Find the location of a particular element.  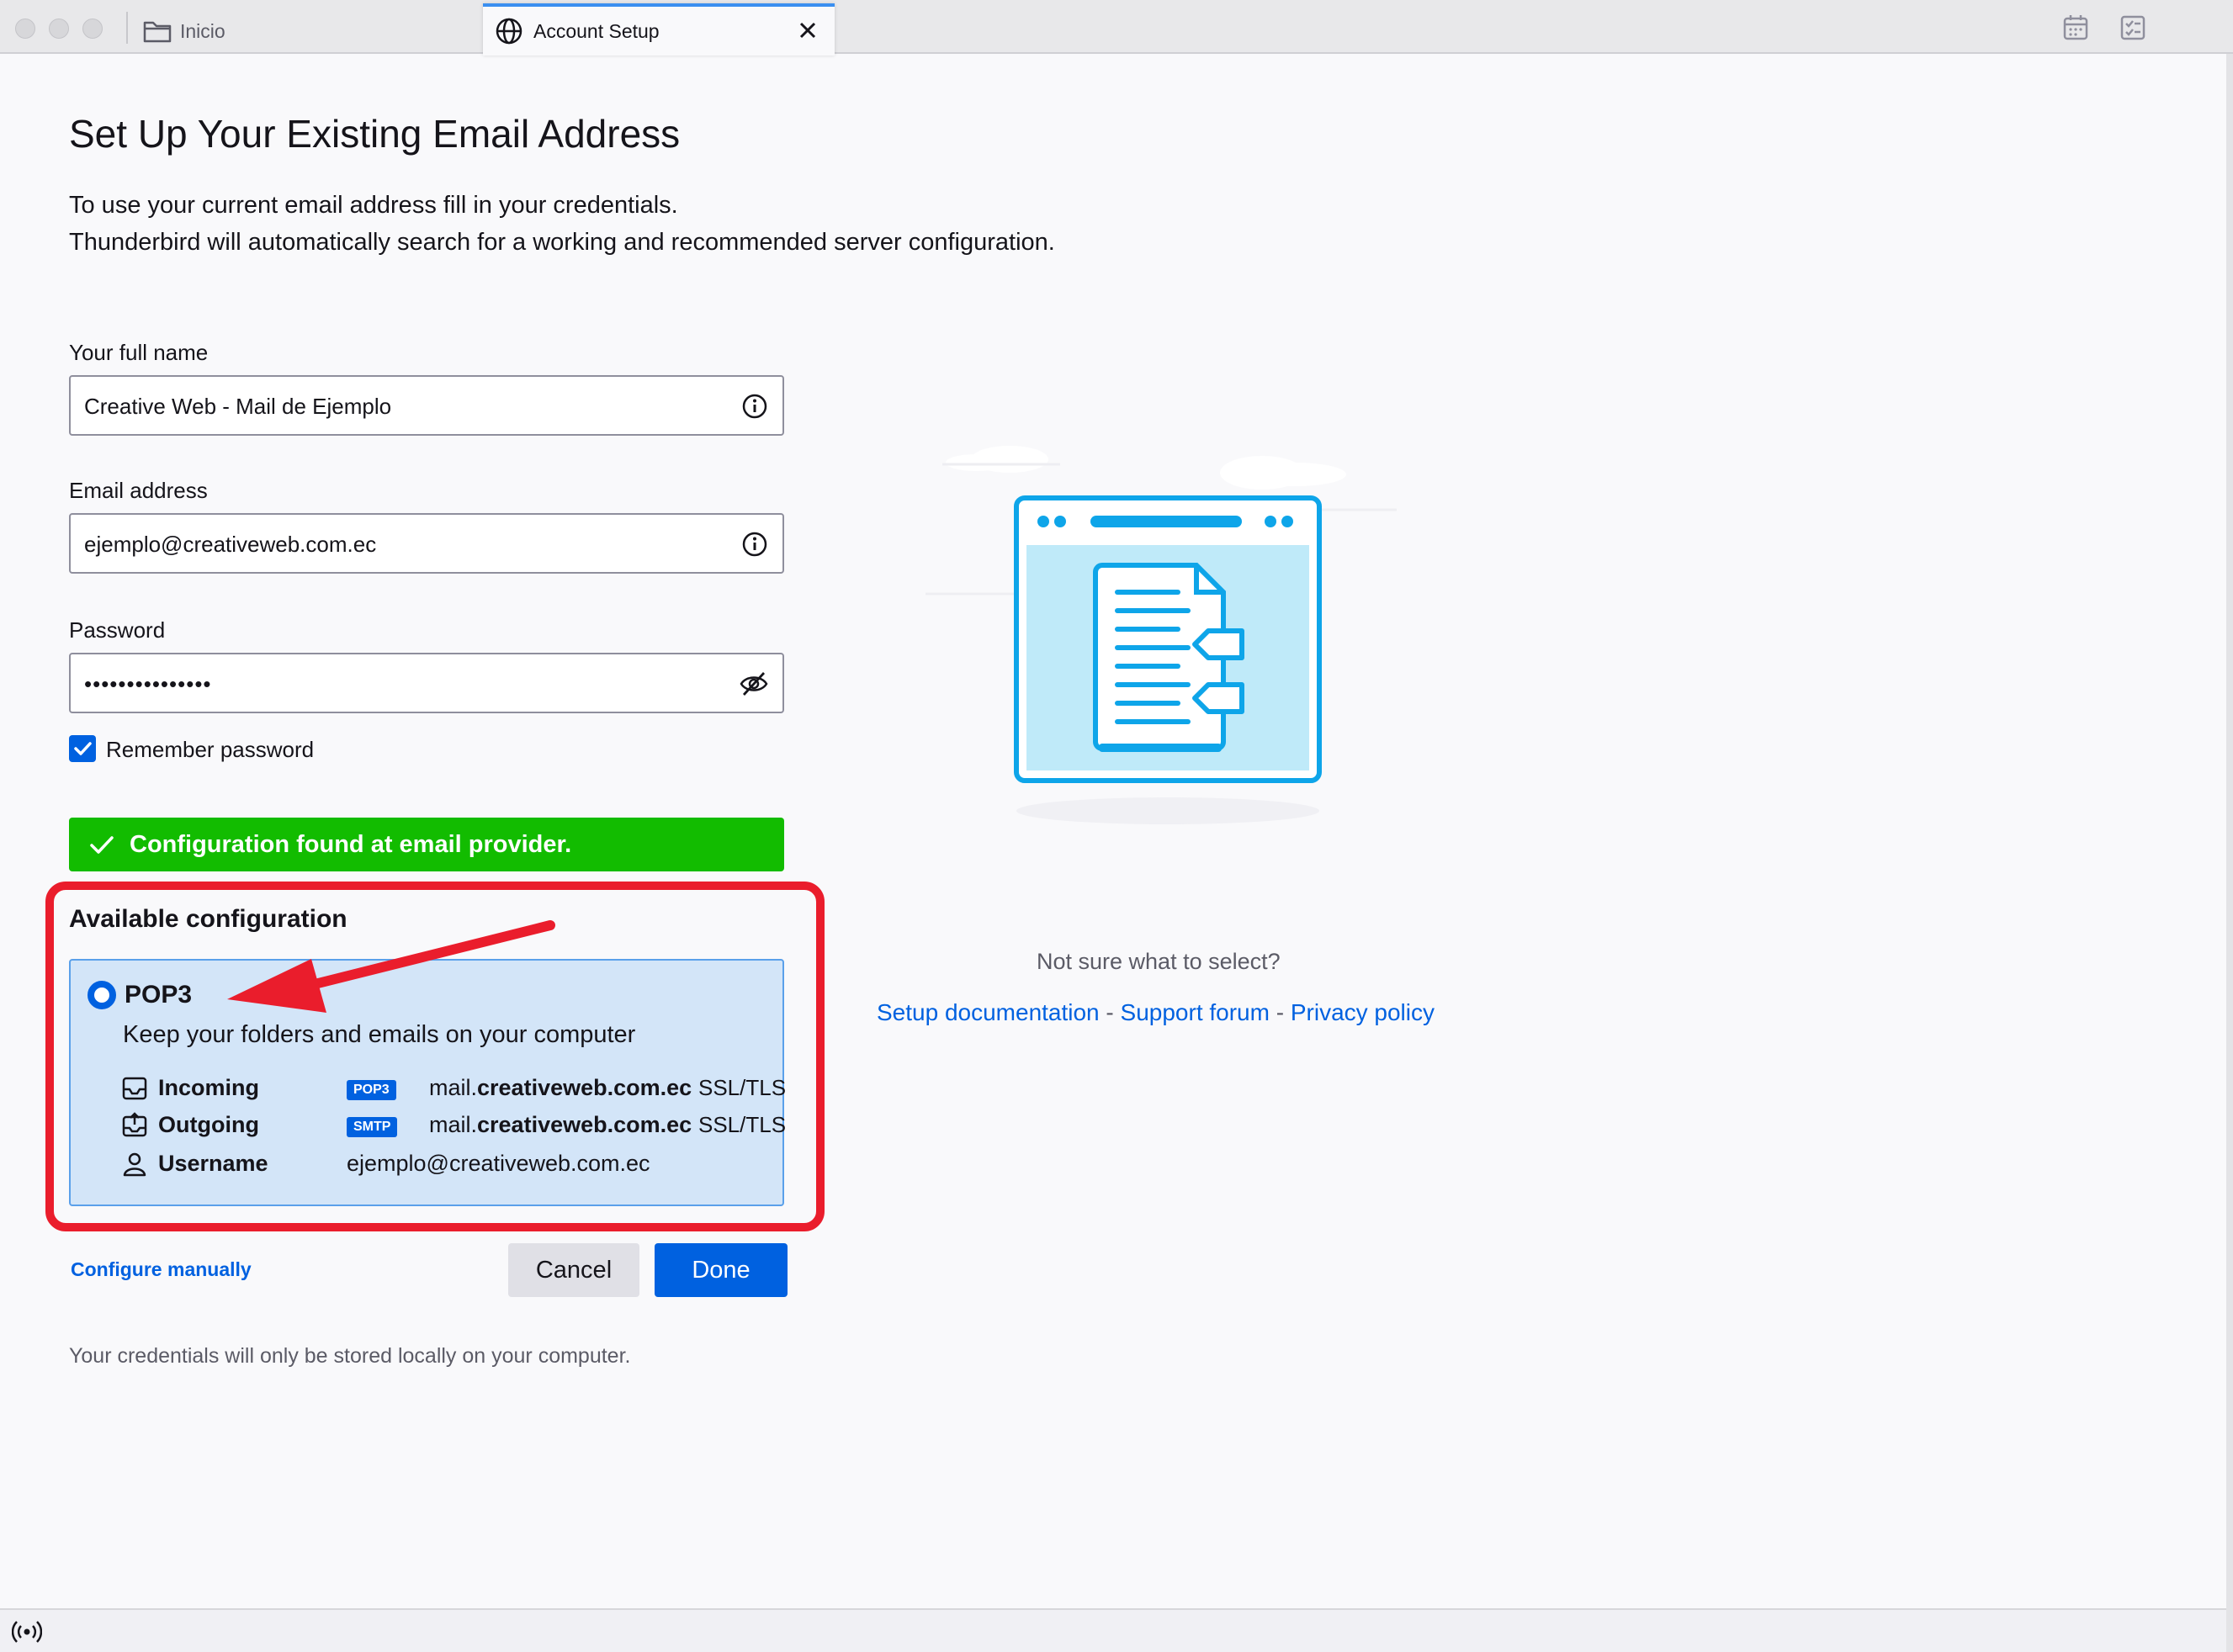

window-zoom-button is located at coordinates (92, 29).